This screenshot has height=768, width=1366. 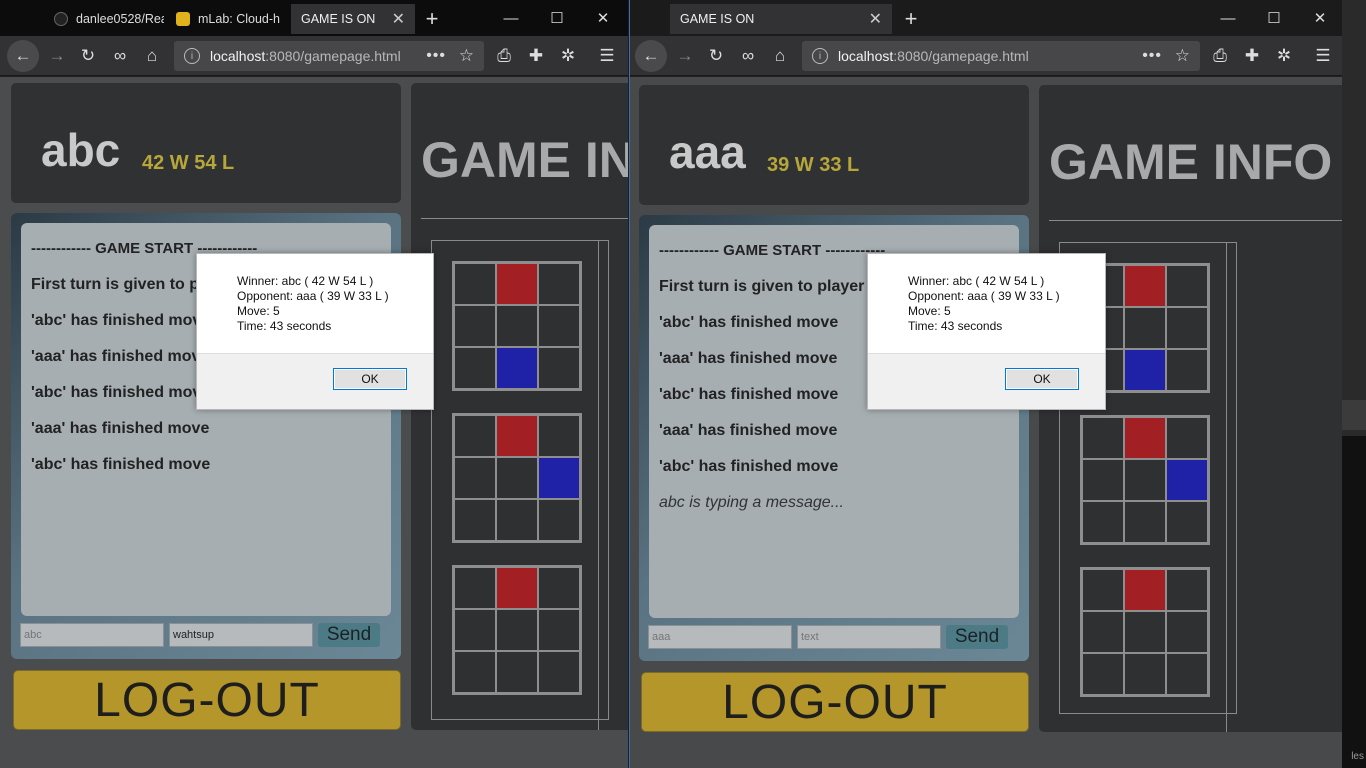 I want to click on tab-game: GAME IS ON ✕, so click(x=353, y=19).